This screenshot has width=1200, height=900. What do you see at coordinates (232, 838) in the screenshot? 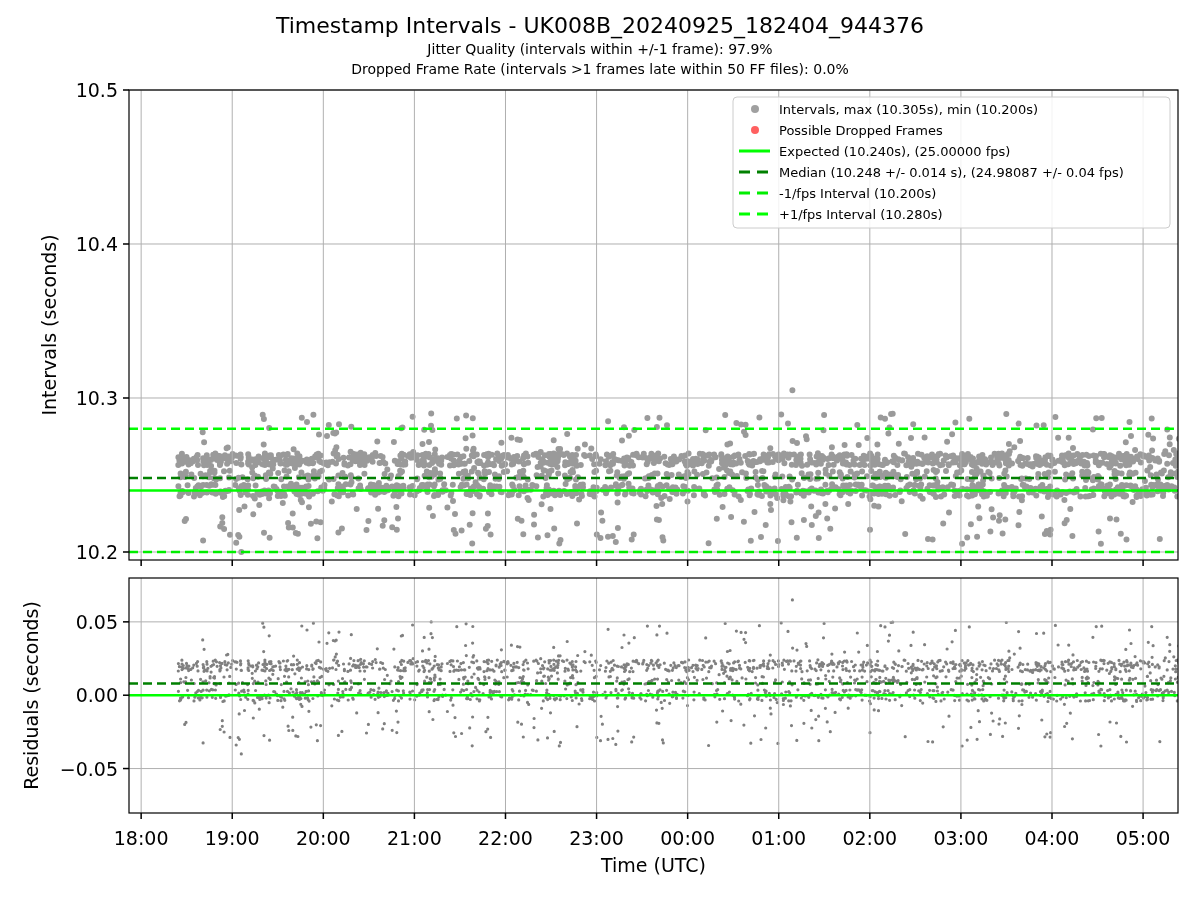
I see `tick-label: 19:00` at bounding box center [232, 838].